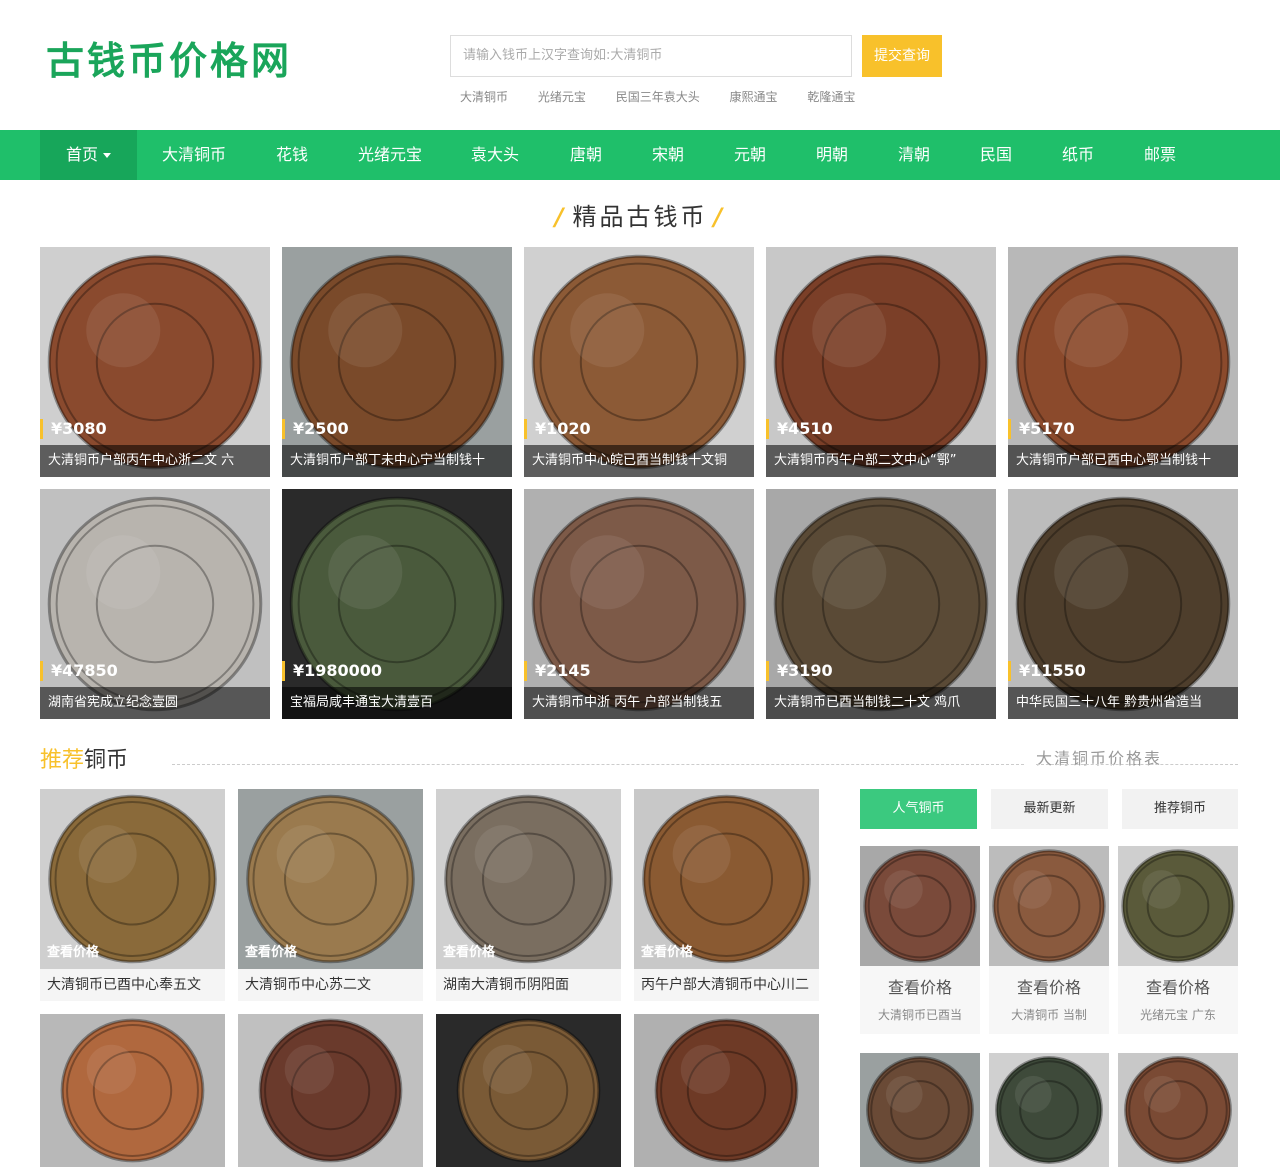 This screenshot has width=1280, height=1167. Describe the element at coordinates (106, 760) in the screenshot. I see `recommend-title-rest: 铜币` at that location.